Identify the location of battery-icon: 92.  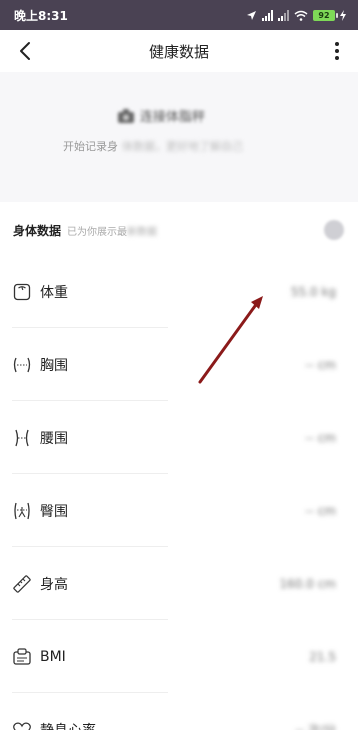
(325, 15).